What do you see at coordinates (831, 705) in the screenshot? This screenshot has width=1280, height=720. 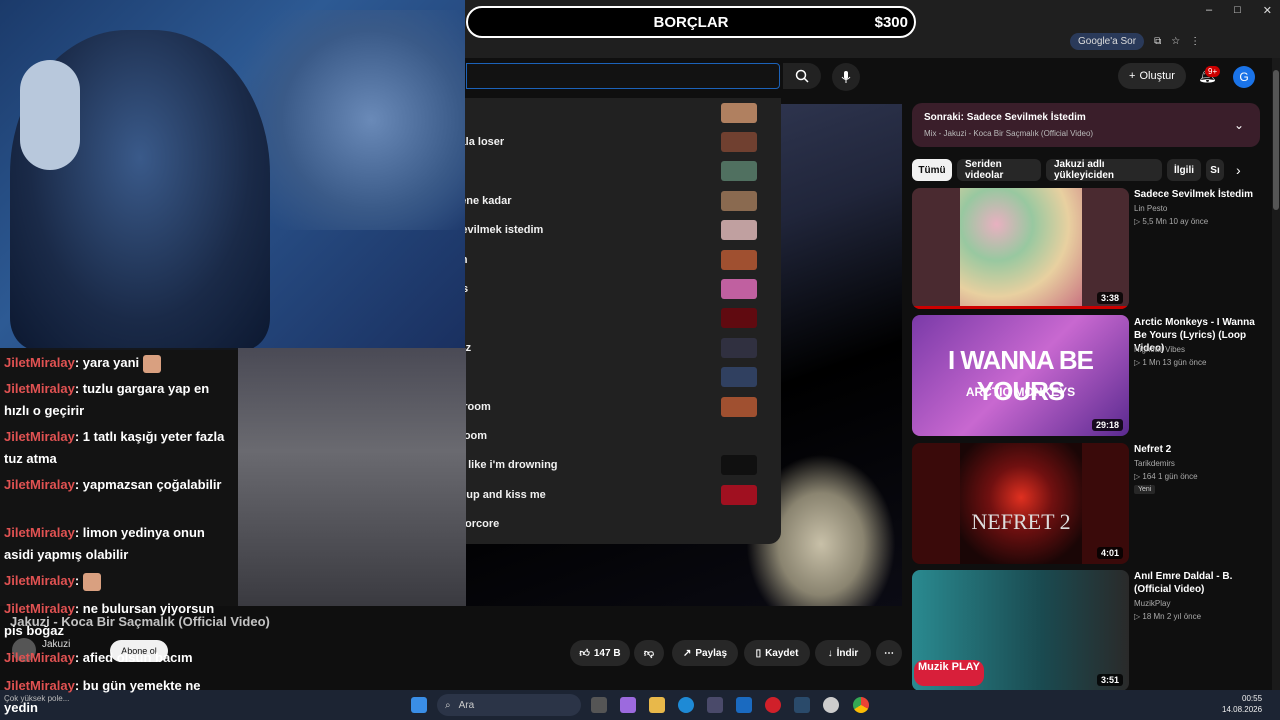 I see `settings-gear-icon` at bounding box center [831, 705].